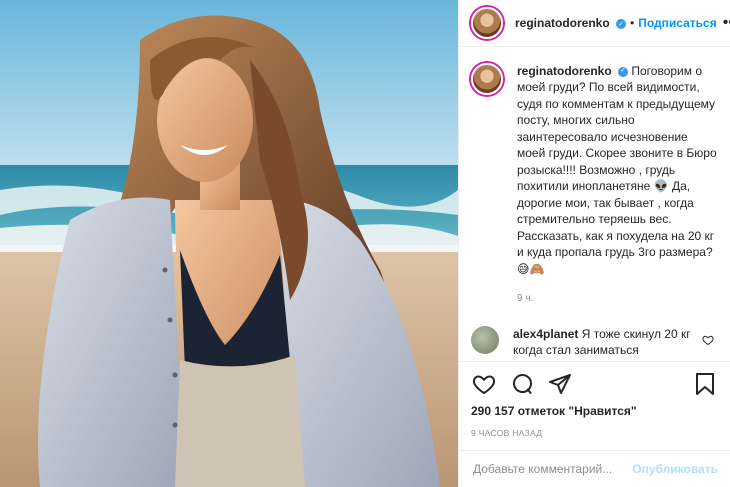 The height and width of the screenshot is (487, 730). Describe the element at coordinates (677, 23) in the screenshot. I see `follow-button: Подписаться` at that location.